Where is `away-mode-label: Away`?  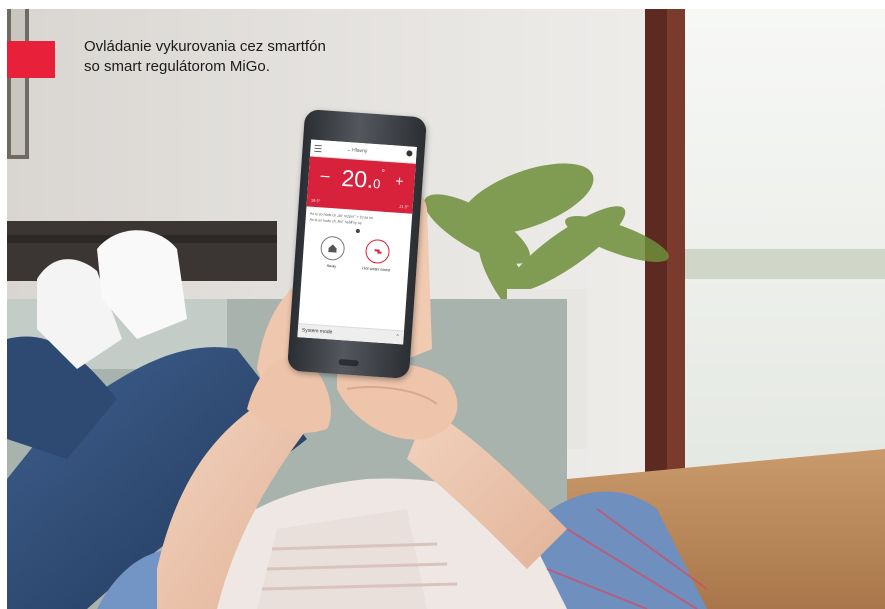 away-mode-label: Away is located at coordinates (331, 265).